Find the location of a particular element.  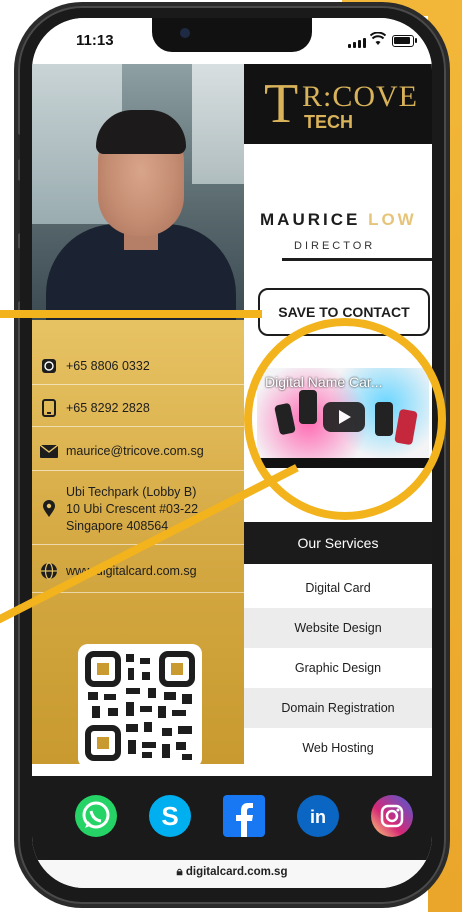

signal-icon is located at coordinates (357, 43).